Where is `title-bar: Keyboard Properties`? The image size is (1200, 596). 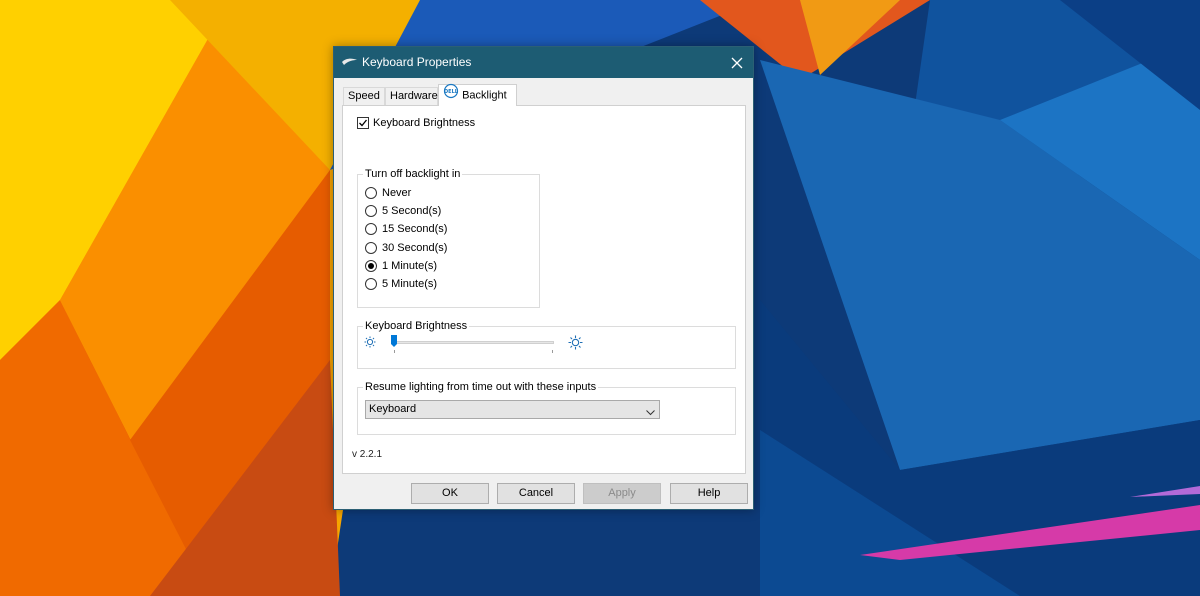
title-bar: Keyboard Properties is located at coordinates (543, 62).